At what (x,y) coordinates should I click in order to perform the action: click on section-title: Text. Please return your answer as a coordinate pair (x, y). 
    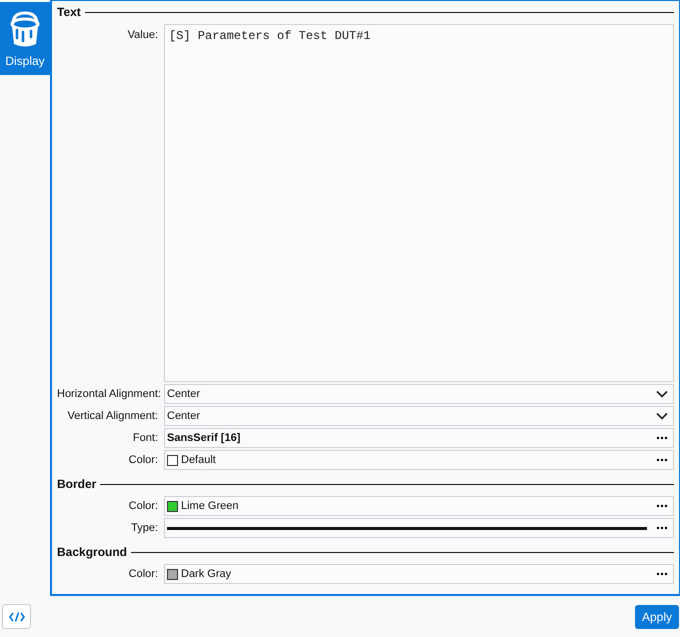
    Looking at the image, I should click on (69, 12).